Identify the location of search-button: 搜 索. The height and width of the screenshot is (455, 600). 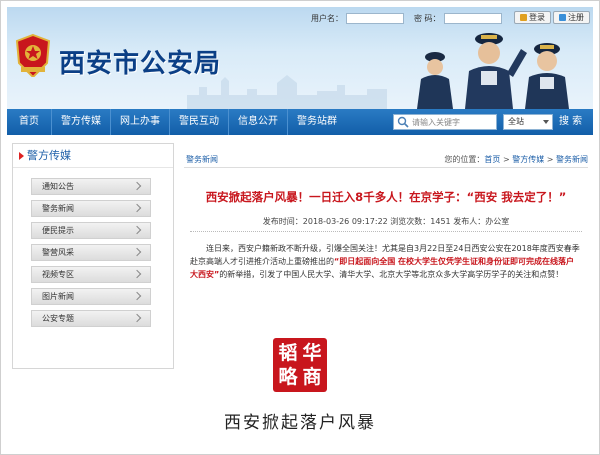
(570, 122).